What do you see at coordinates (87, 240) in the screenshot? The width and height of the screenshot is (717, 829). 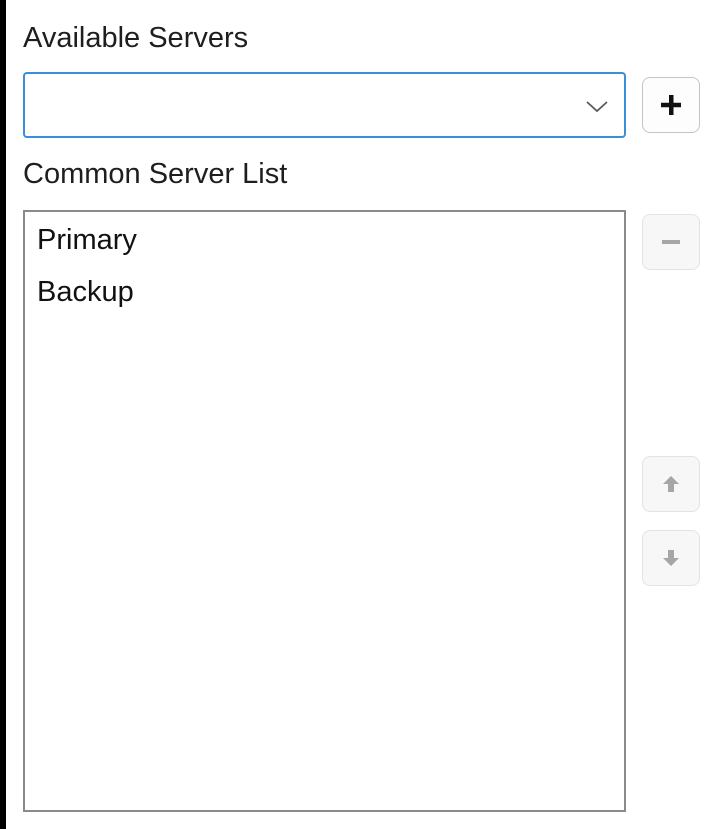 I see `list-item-primary: Primary` at bounding box center [87, 240].